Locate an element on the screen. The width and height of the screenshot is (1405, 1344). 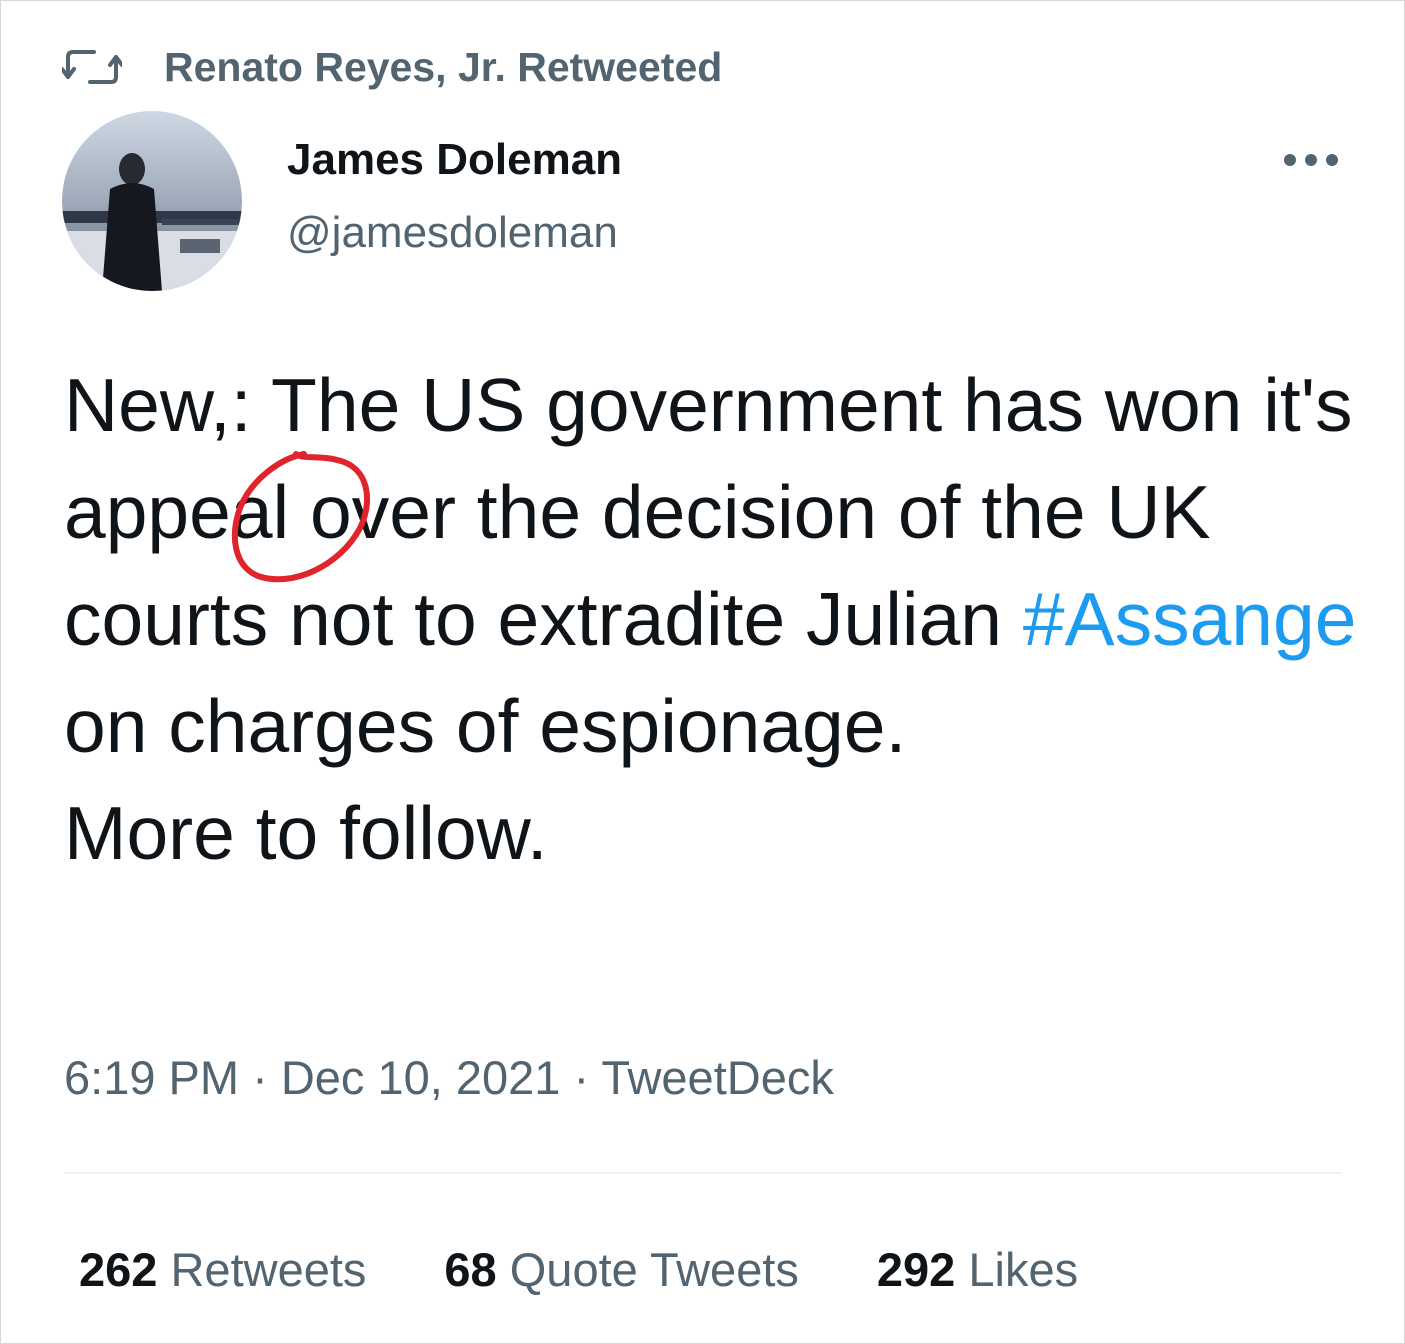
quote-tweets-stat: 68 Quote Tweets is located at coordinates (621, 1269).